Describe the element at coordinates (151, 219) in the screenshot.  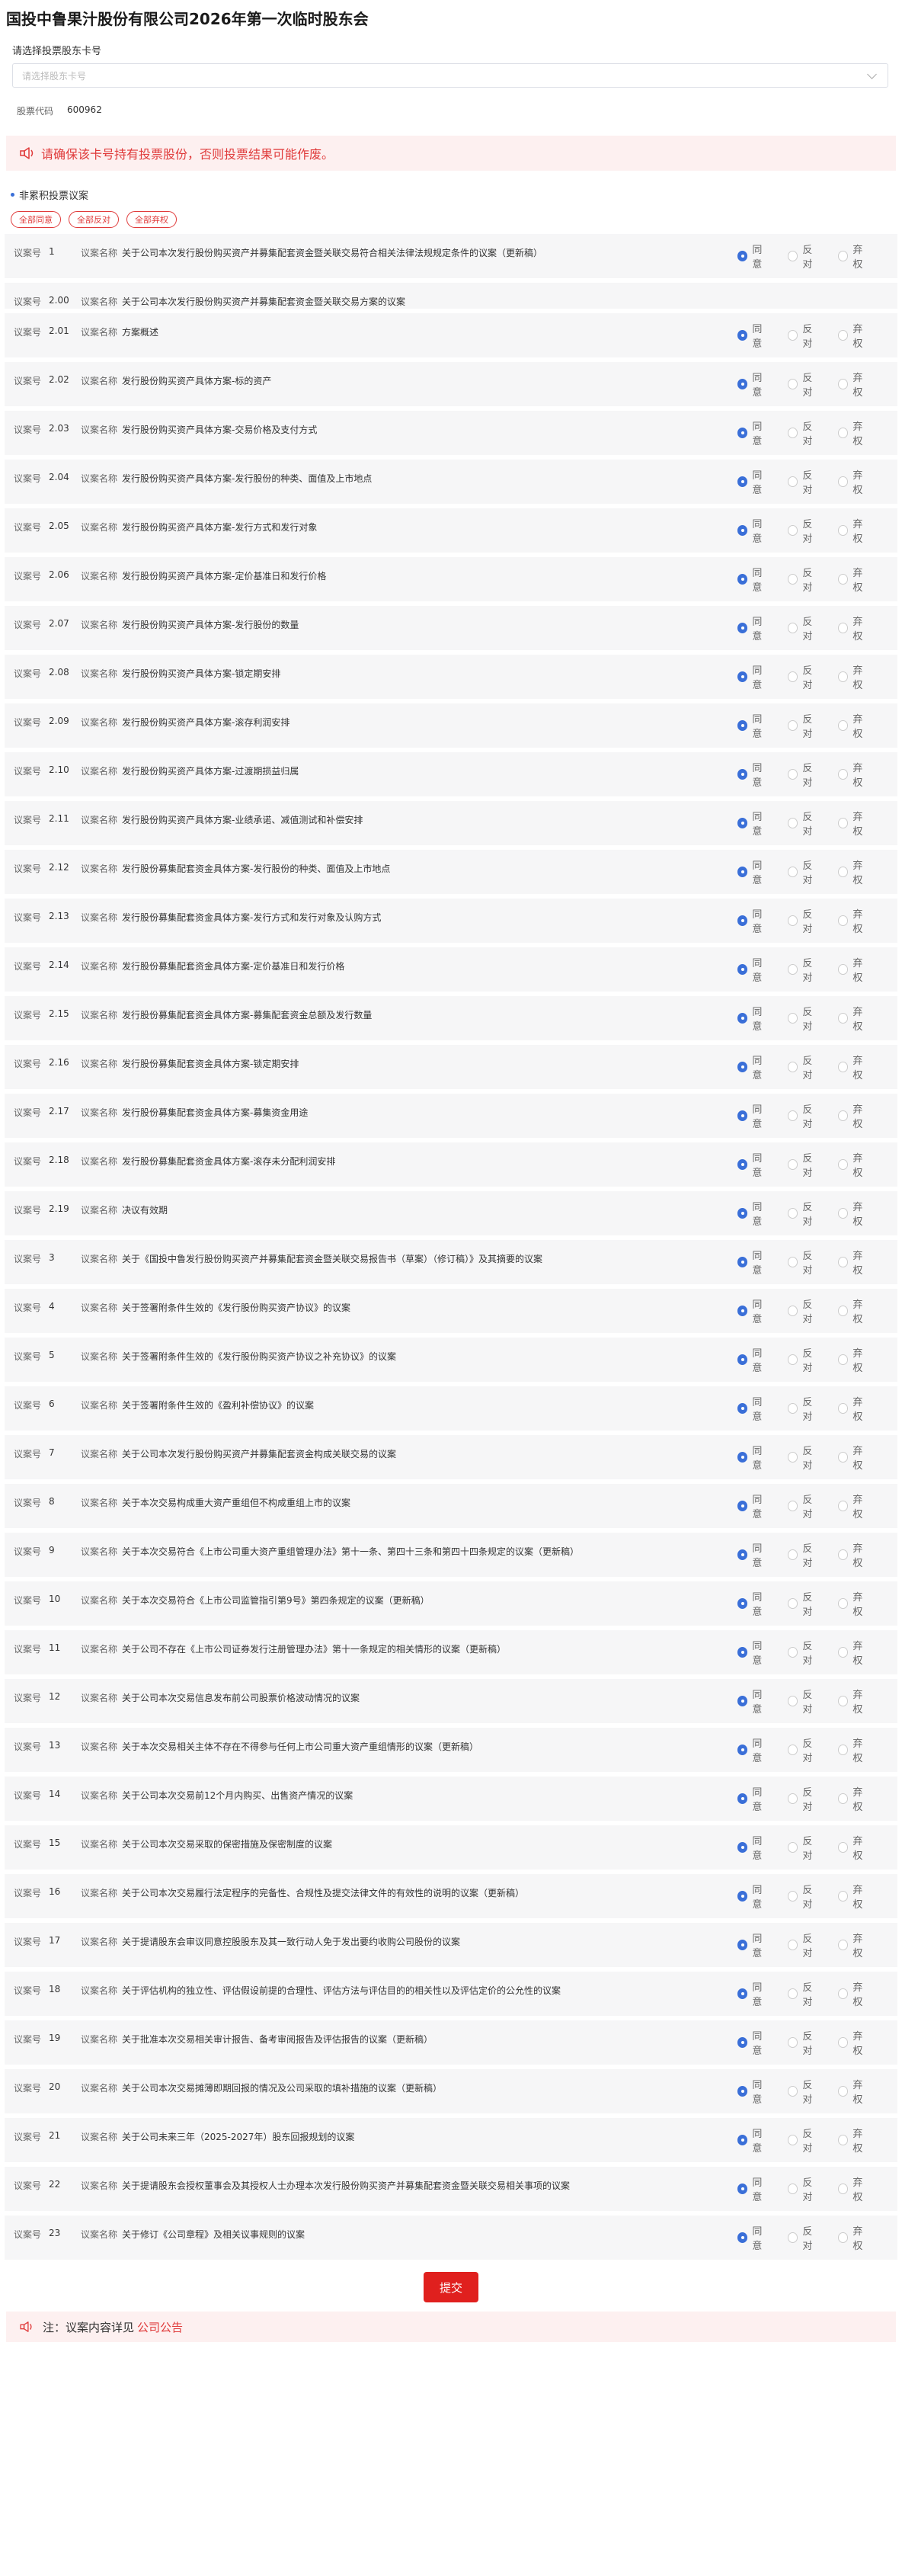
I see `abstain-all-button: 全部弃权` at that location.